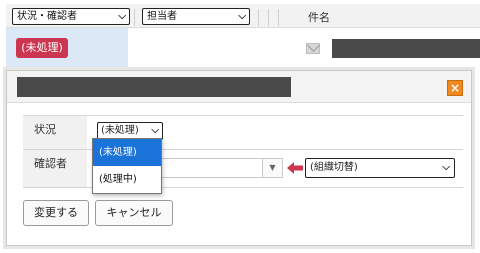 This screenshot has height=253, width=480. I want to click on confirmer-label: 確認者, so click(55, 168).